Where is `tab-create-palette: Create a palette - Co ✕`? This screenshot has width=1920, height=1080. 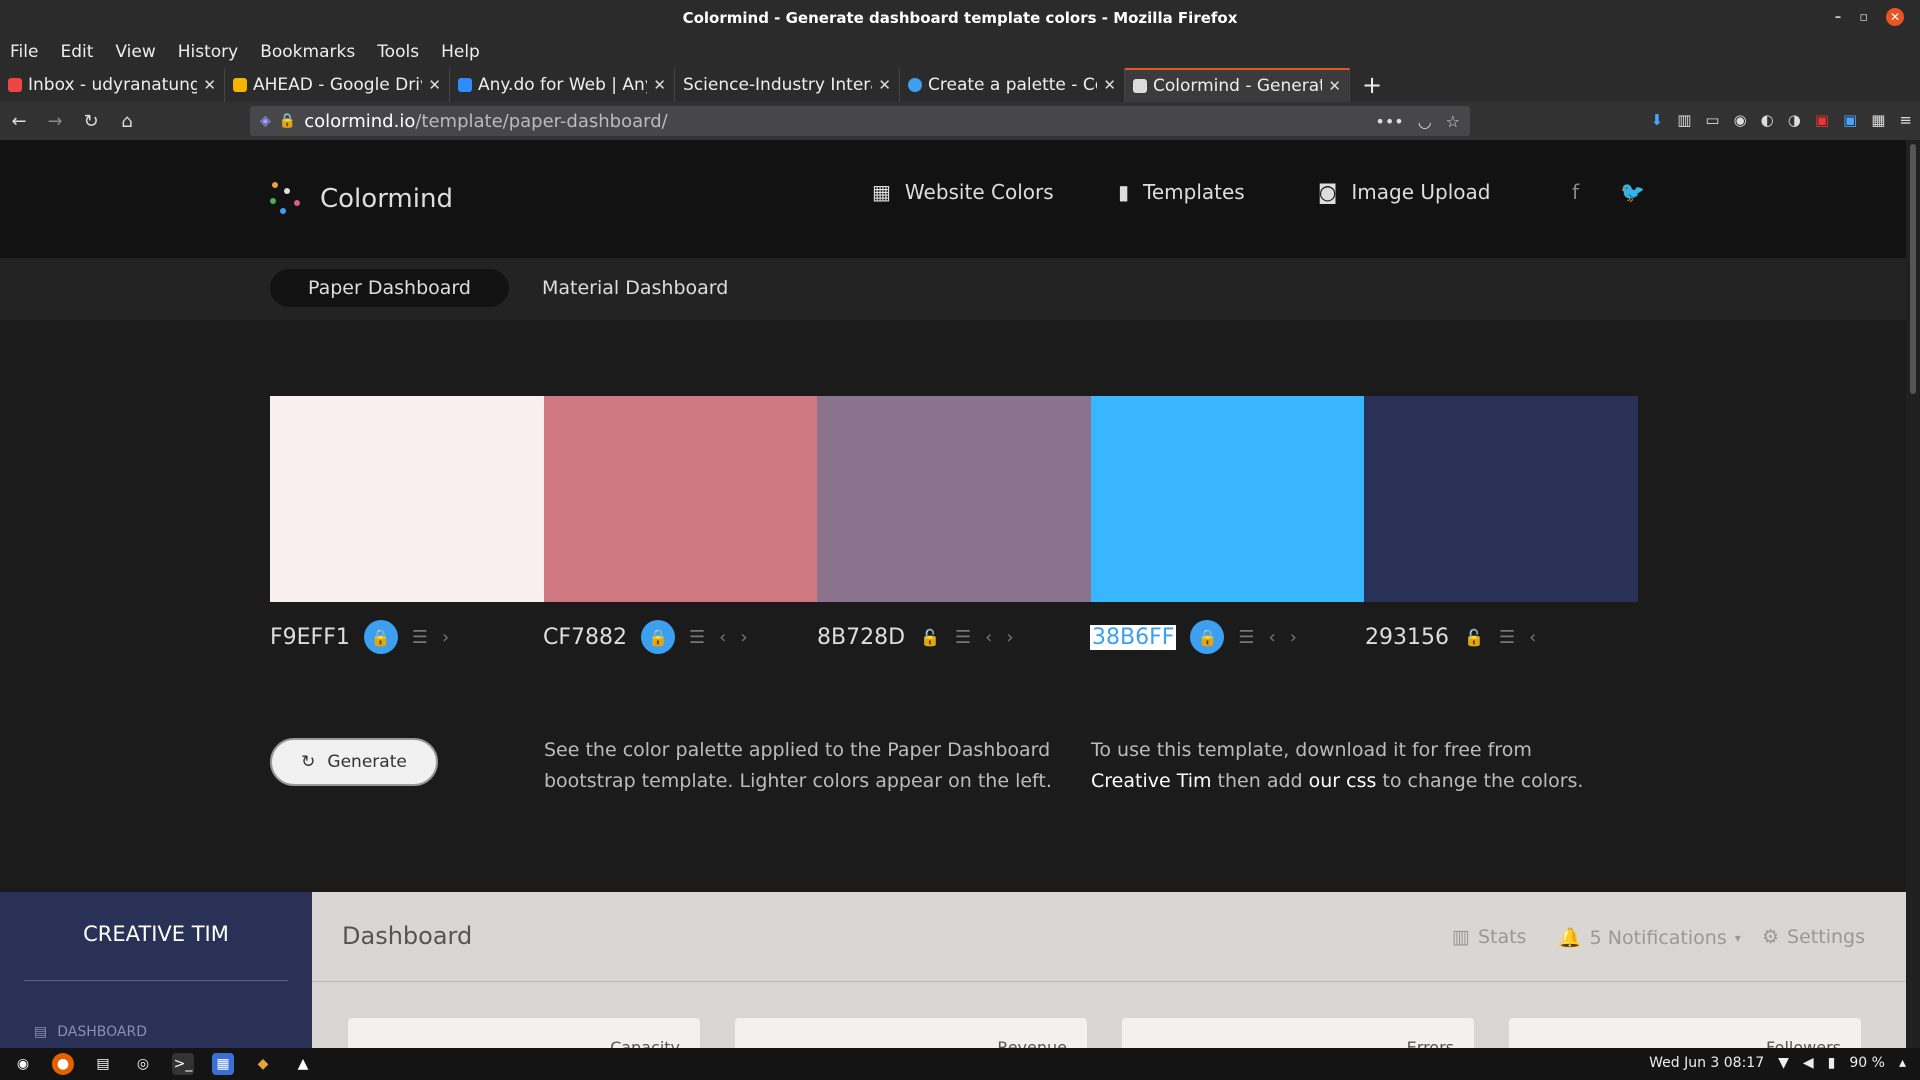 tab-create-palette: Create a palette - Co ✕ is located at coordinates (1012, 85).